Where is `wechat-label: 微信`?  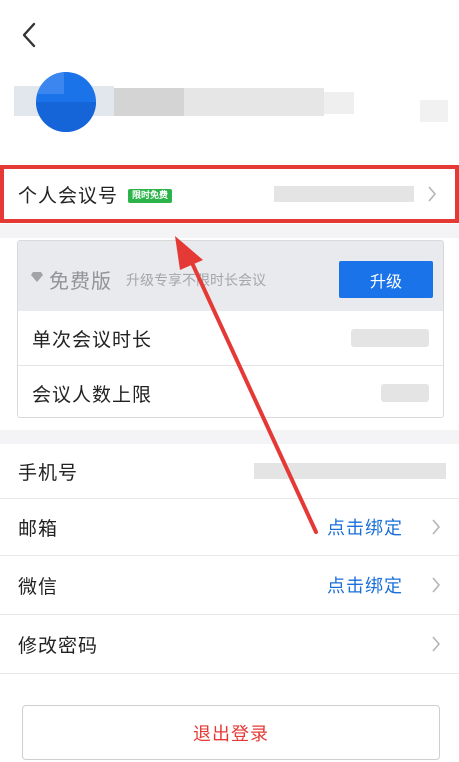 wechat-label: 微信 is located at coordinates (38, 586).